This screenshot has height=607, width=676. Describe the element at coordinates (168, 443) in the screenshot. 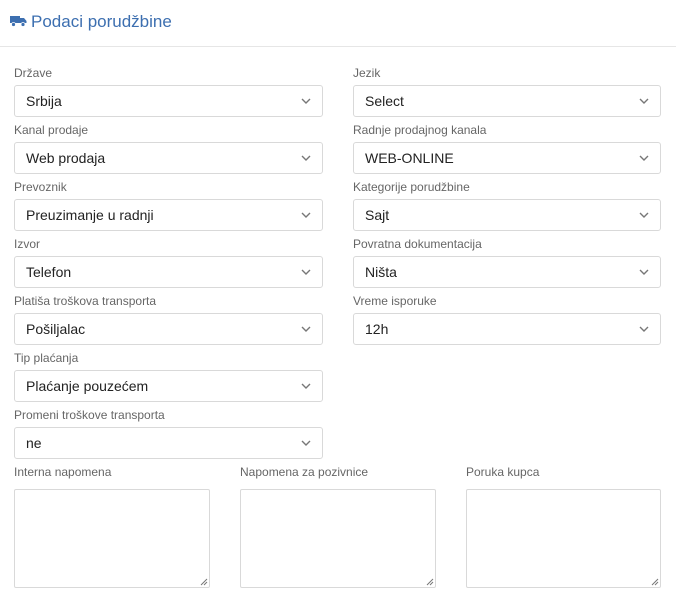

I see `promeni-troskove-select: ne` at that location.